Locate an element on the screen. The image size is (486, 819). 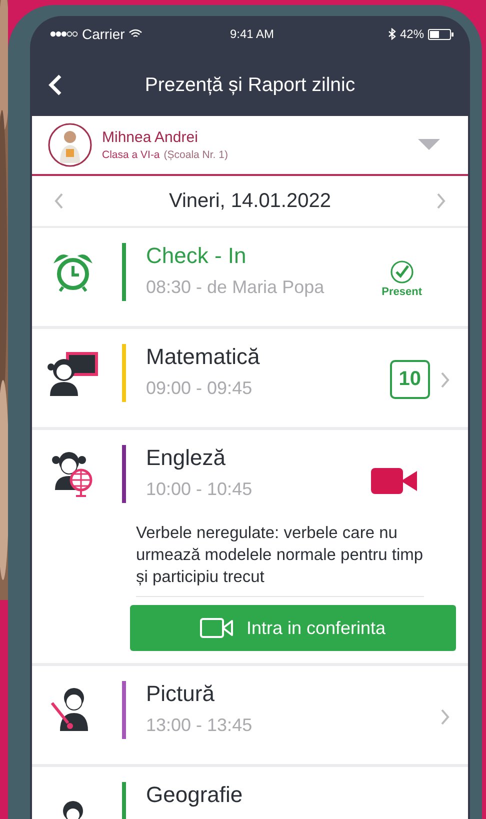
avatar-icon is located at coordinates (70, 145).